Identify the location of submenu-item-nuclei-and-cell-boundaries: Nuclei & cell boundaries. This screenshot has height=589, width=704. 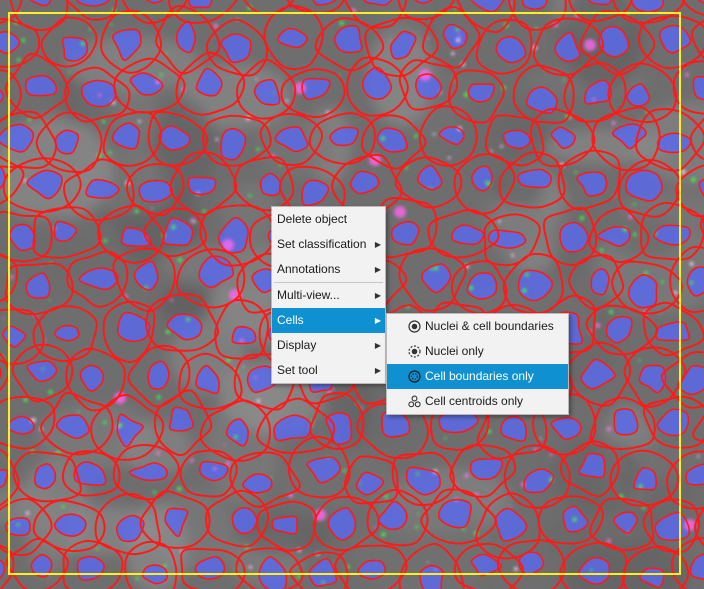
(477, 326).